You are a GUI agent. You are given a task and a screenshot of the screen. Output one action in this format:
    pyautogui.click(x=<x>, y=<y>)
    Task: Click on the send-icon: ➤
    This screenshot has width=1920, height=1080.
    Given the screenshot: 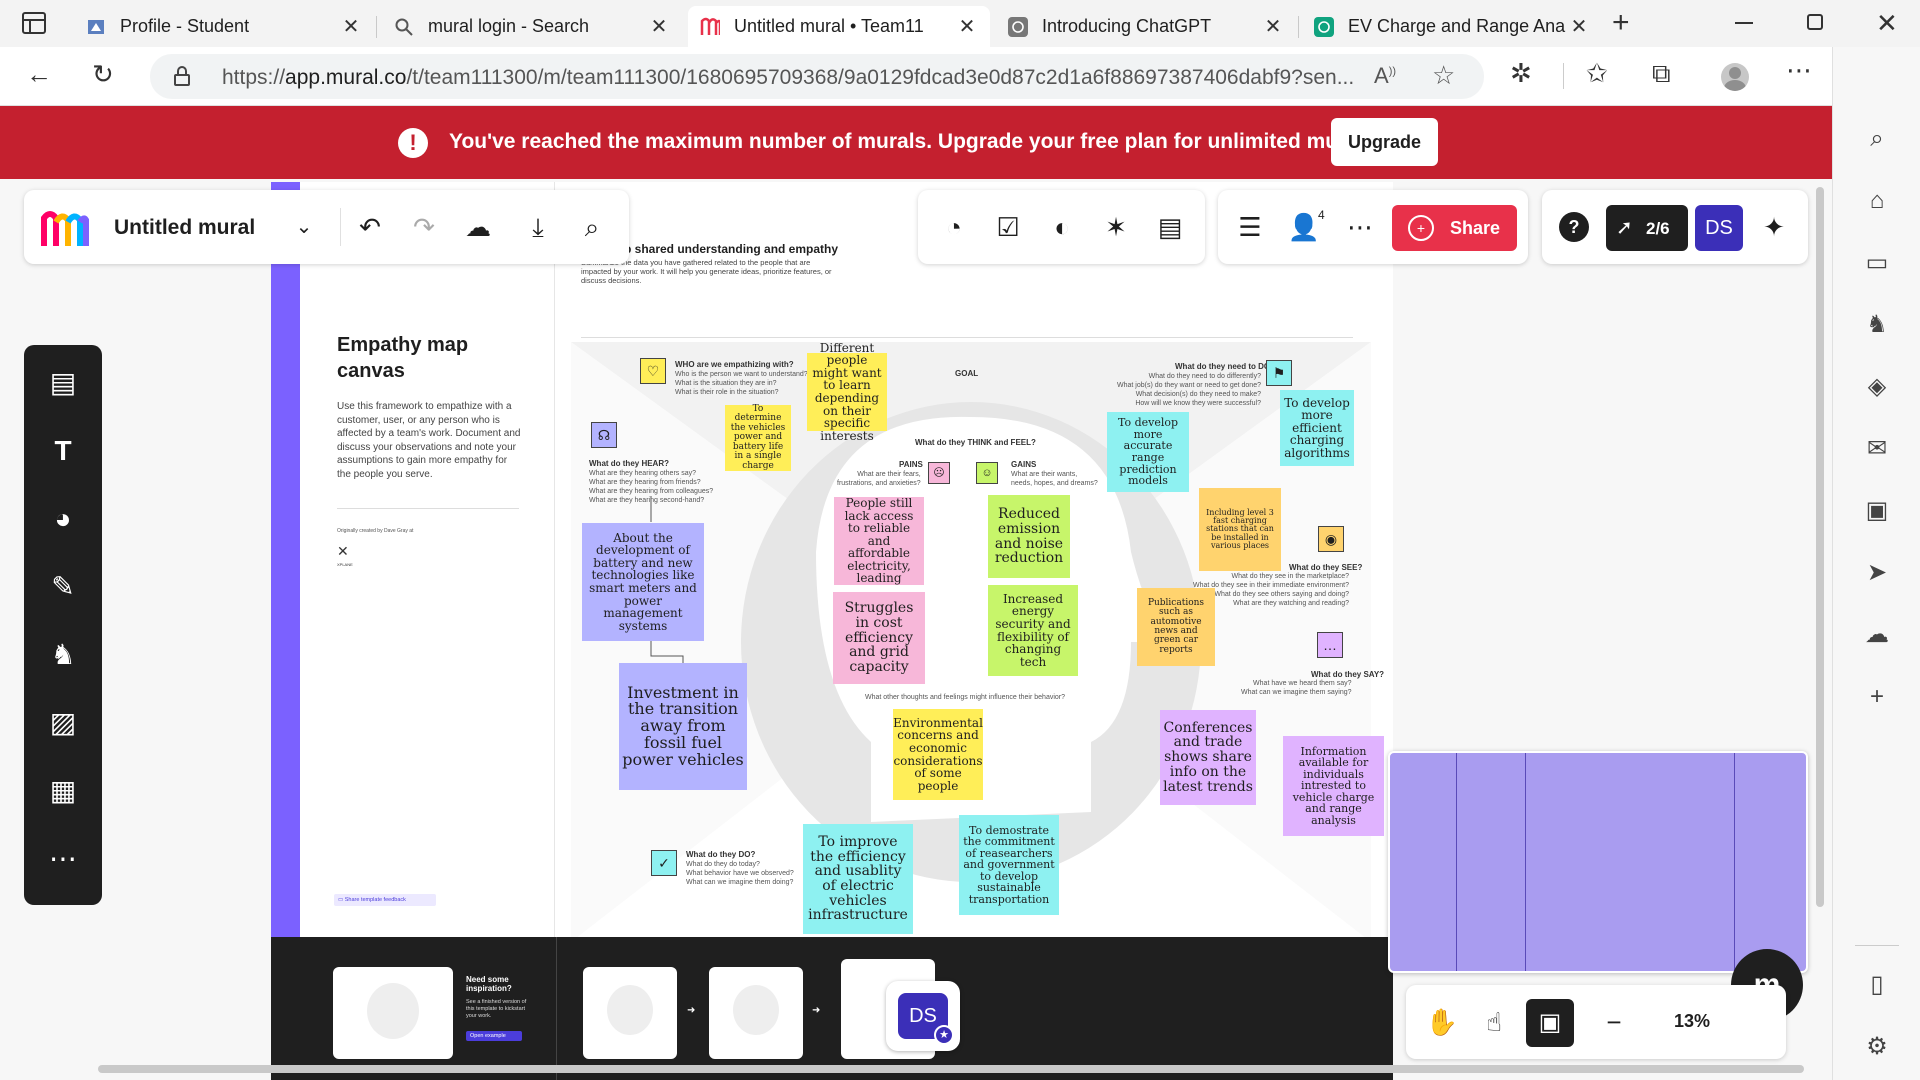 What is the action you would take?
    pyautogui.click(x=1877, y=573)
    